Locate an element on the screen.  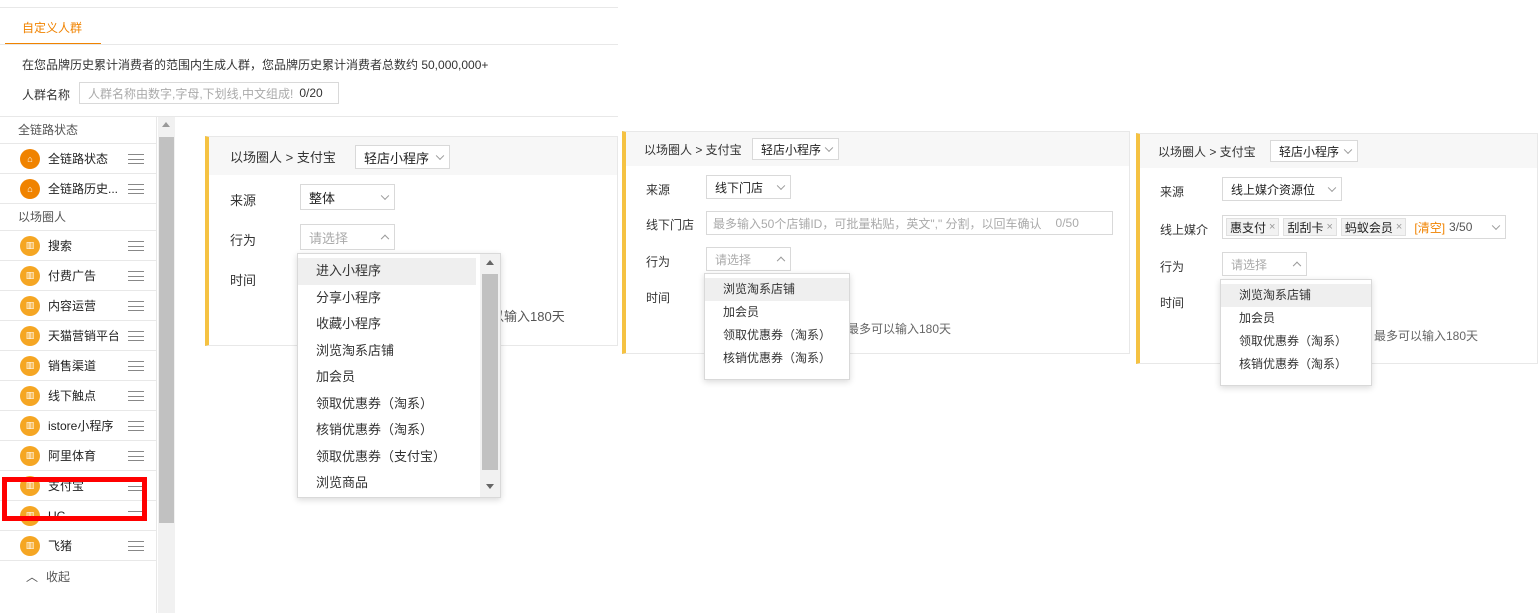
clear-tags-link: [清空] is located at coordinates (1429, 227).